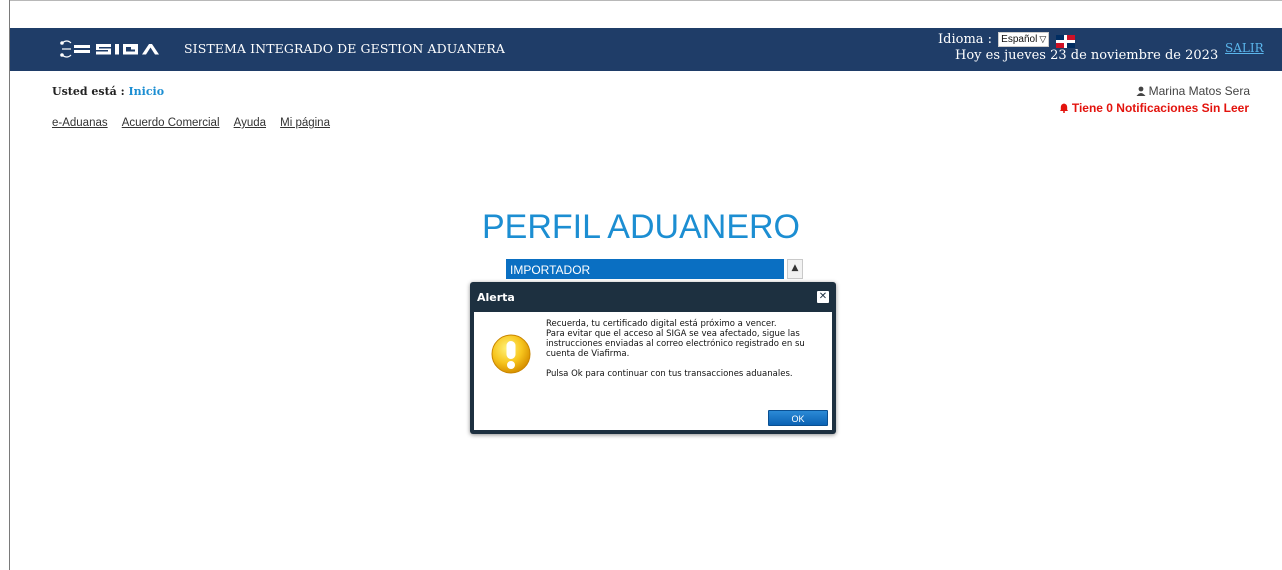  What do you see at coordinates (798, 418) in the screenshot?
I see `ok-button: OK` at bounding box center [798, 418].